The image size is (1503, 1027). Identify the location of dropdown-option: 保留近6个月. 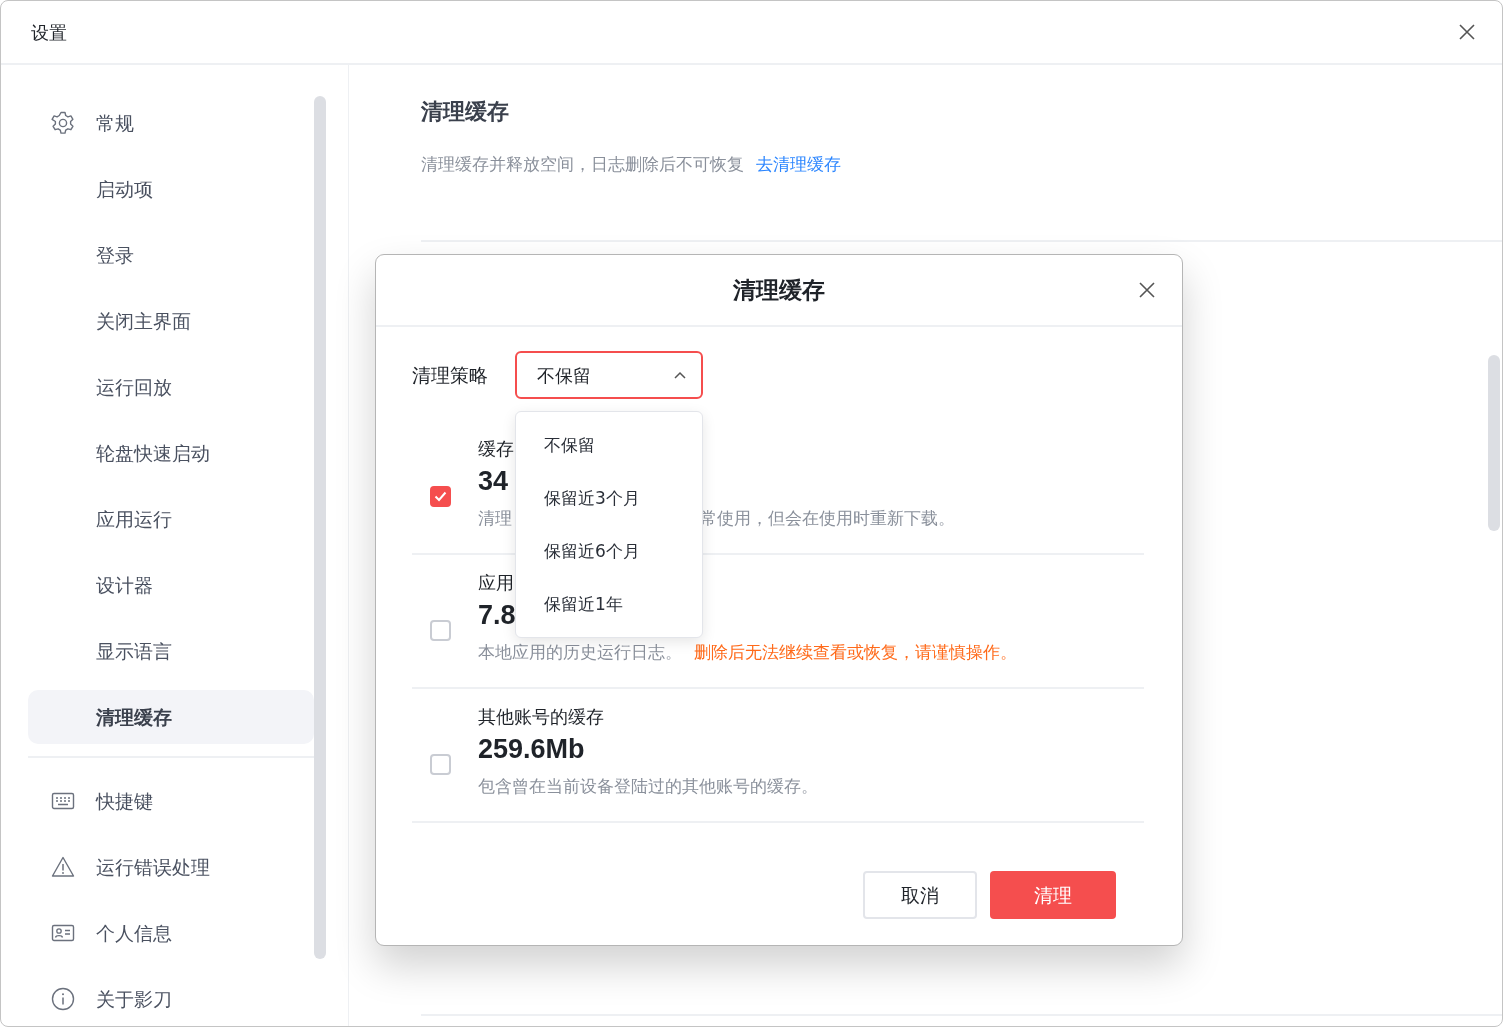
(609, 551).